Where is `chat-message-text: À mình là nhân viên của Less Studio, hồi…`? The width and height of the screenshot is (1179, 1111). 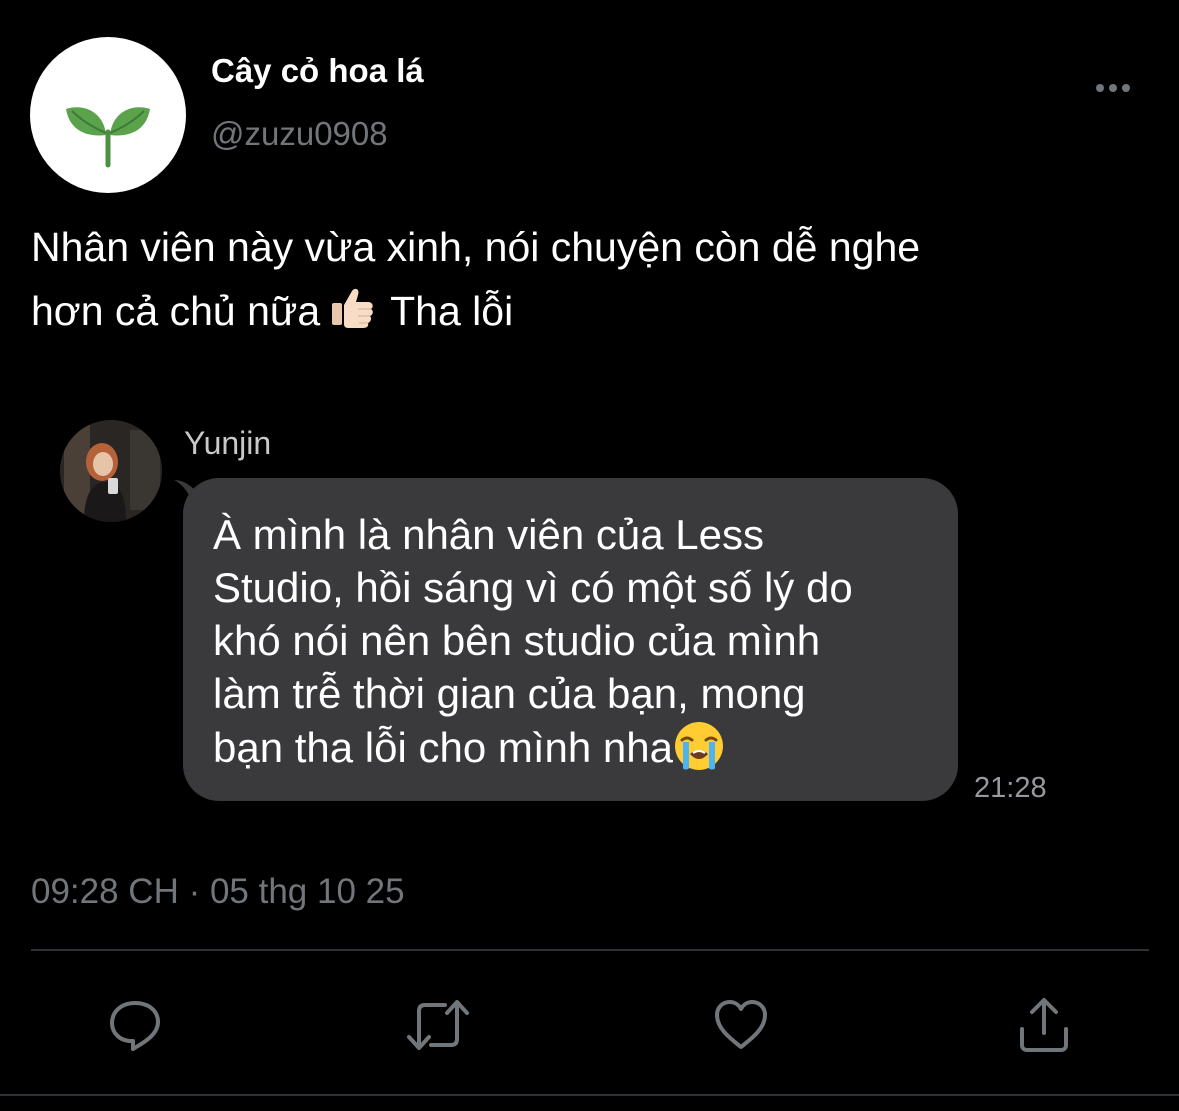 chat-message-text: À mình là nhân viên của Less Studio, hồi… is located at coordinates (578, 641).